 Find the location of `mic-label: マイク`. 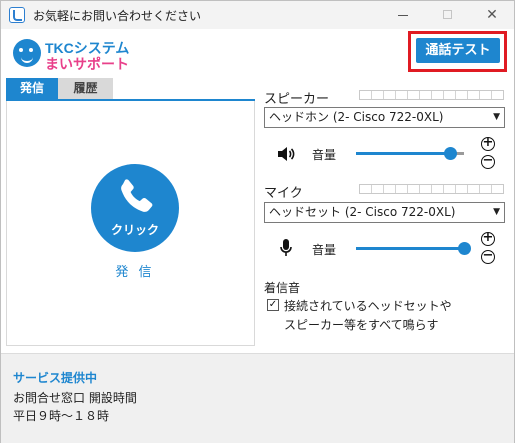

mic-label: マイク is located at coordinates (283, 193).